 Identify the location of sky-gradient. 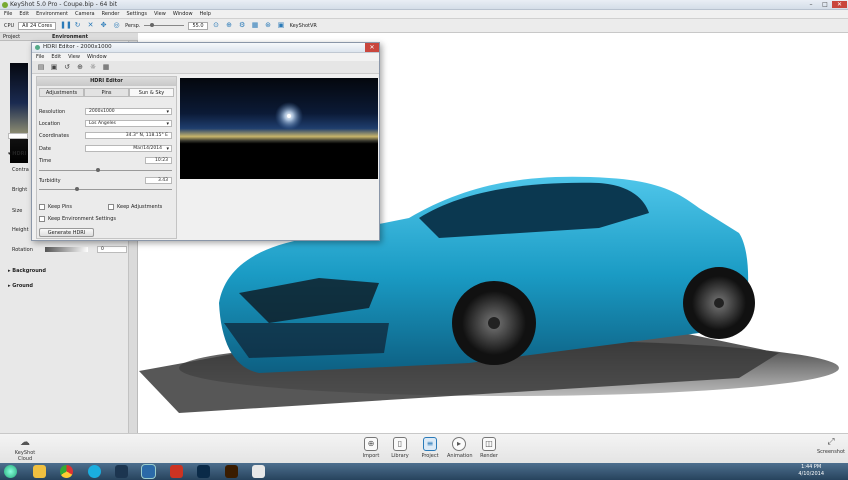
(279, 128).